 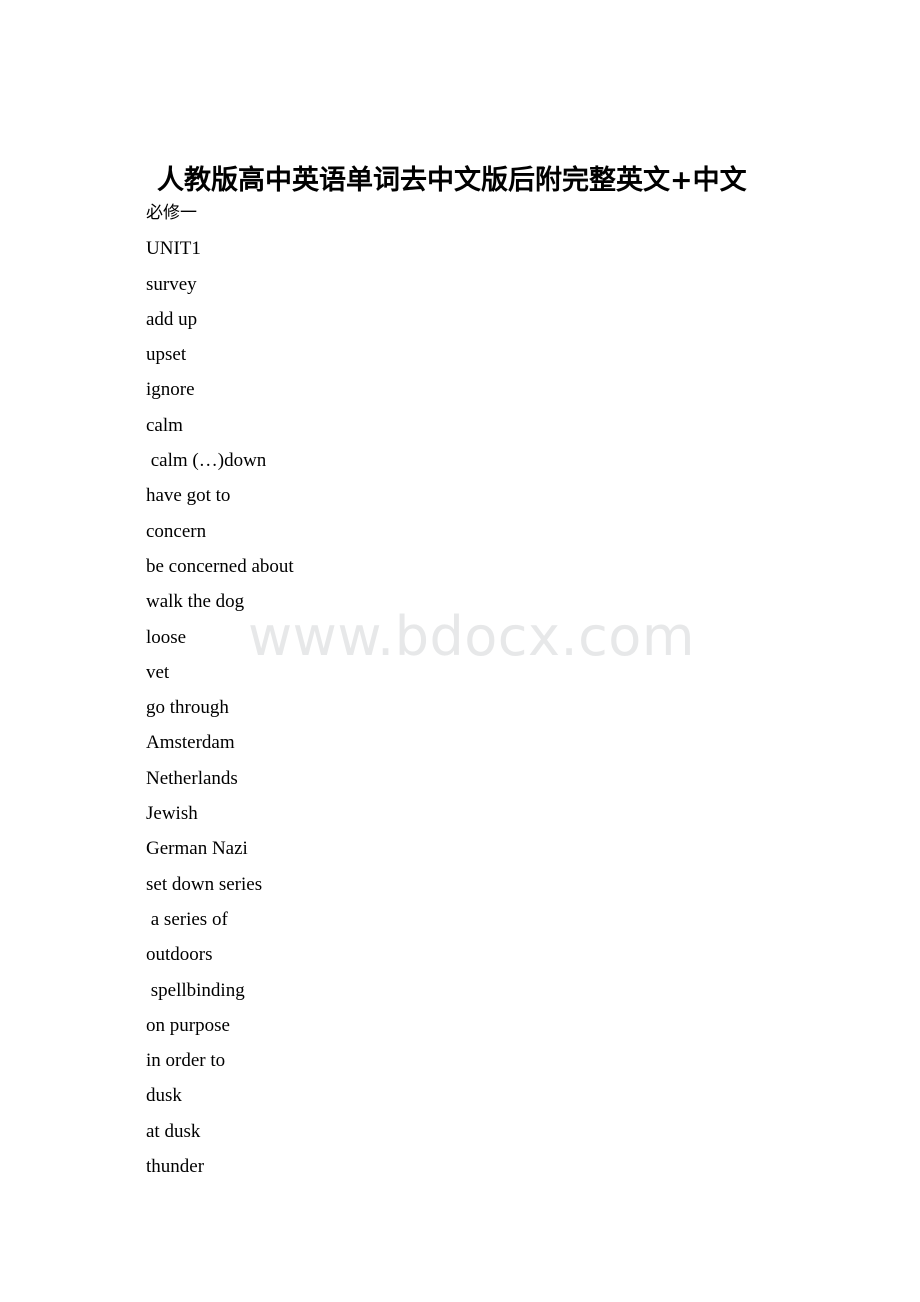 What do you see at coordinates (186, 1061) in the screenshot?
I see `vocabulary-line: in order to` at bounding box center [186, 1061].